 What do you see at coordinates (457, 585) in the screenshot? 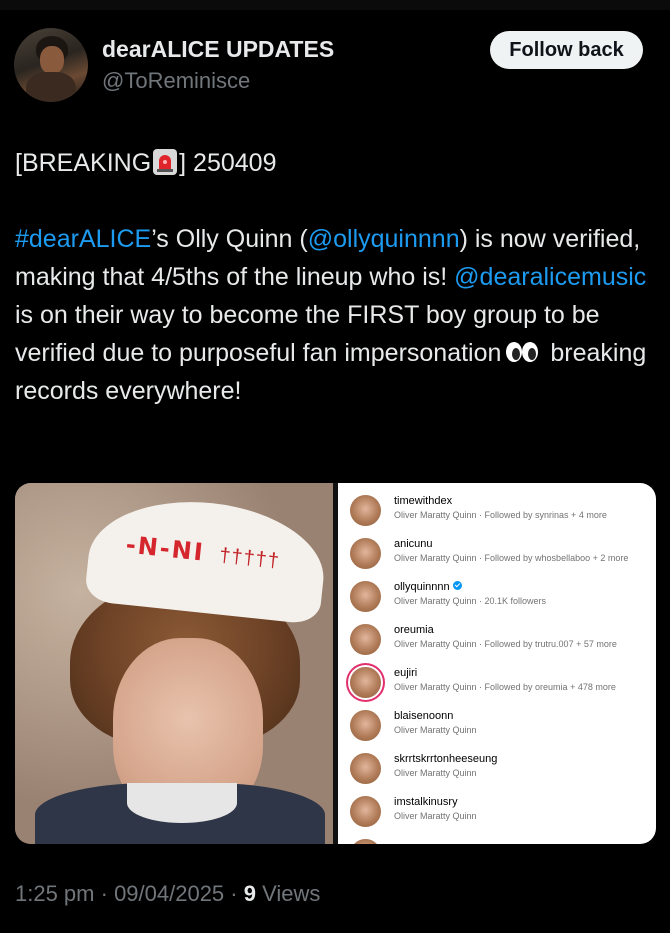
I see `verified-badge-icon` at bounding box center [457, 585].